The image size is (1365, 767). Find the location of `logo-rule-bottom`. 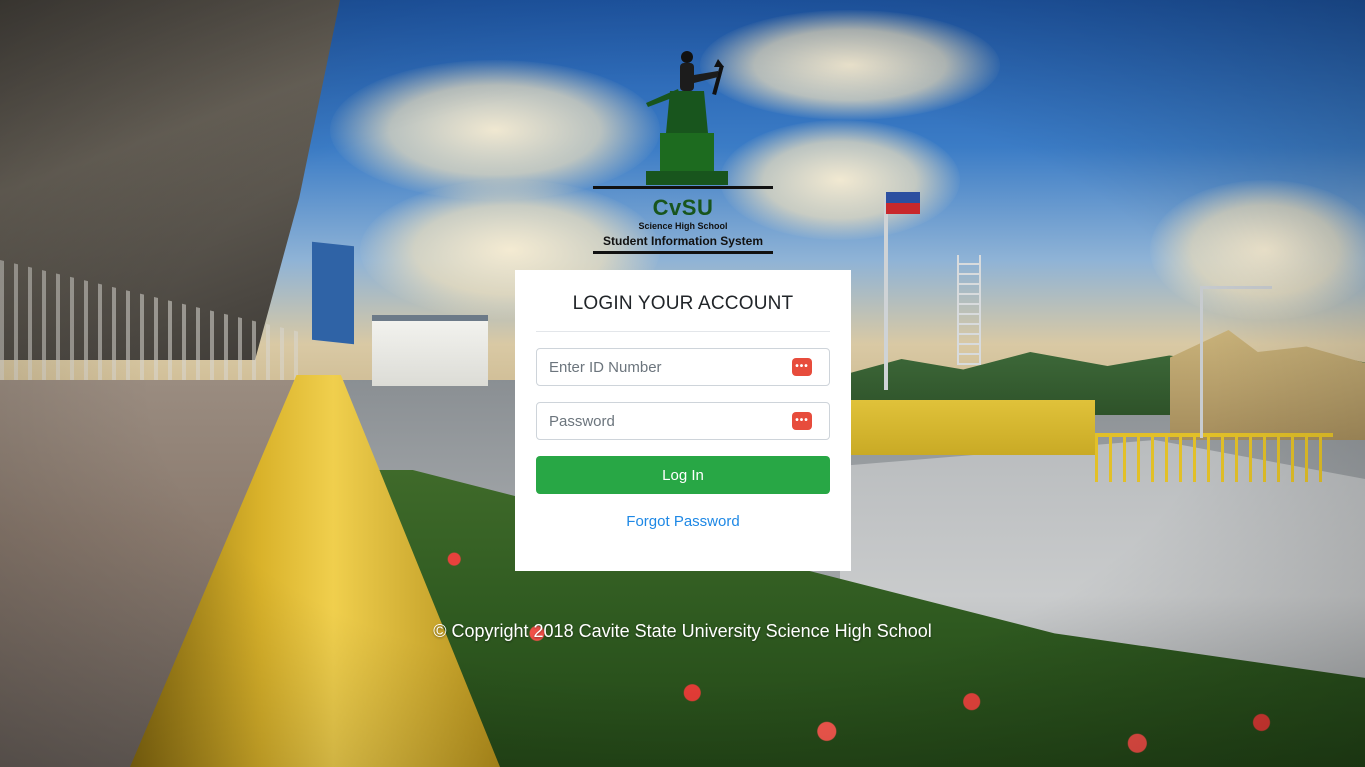

logo-rule-bottom is located at coordinates (683, 252).